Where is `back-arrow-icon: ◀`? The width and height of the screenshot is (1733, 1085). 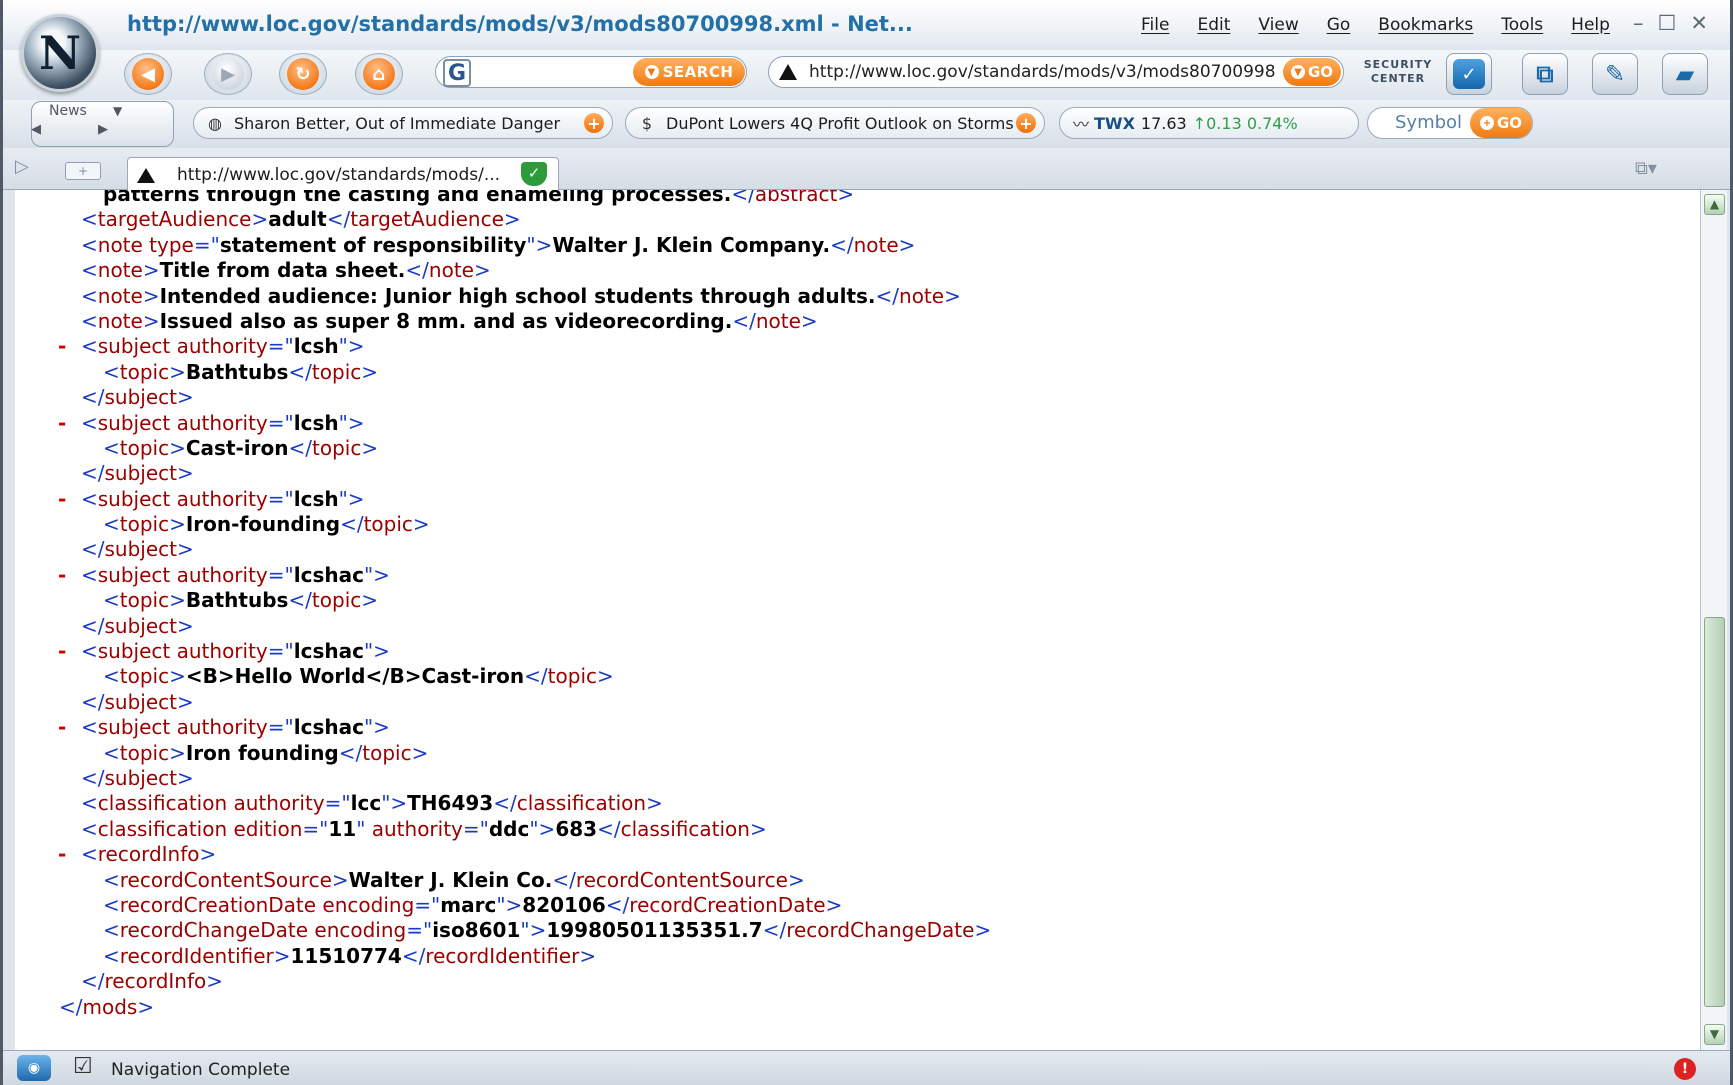 back-arrow-icon: ◀ is located at coordinates (148, 74).